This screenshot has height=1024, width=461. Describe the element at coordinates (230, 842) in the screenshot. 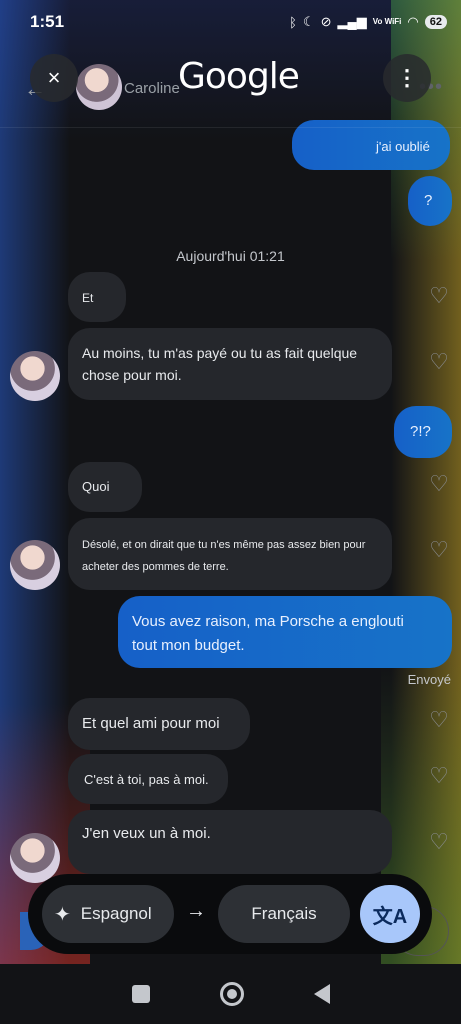

I see `message-bubble-incoming: J'en veux un à moi.` at that location.